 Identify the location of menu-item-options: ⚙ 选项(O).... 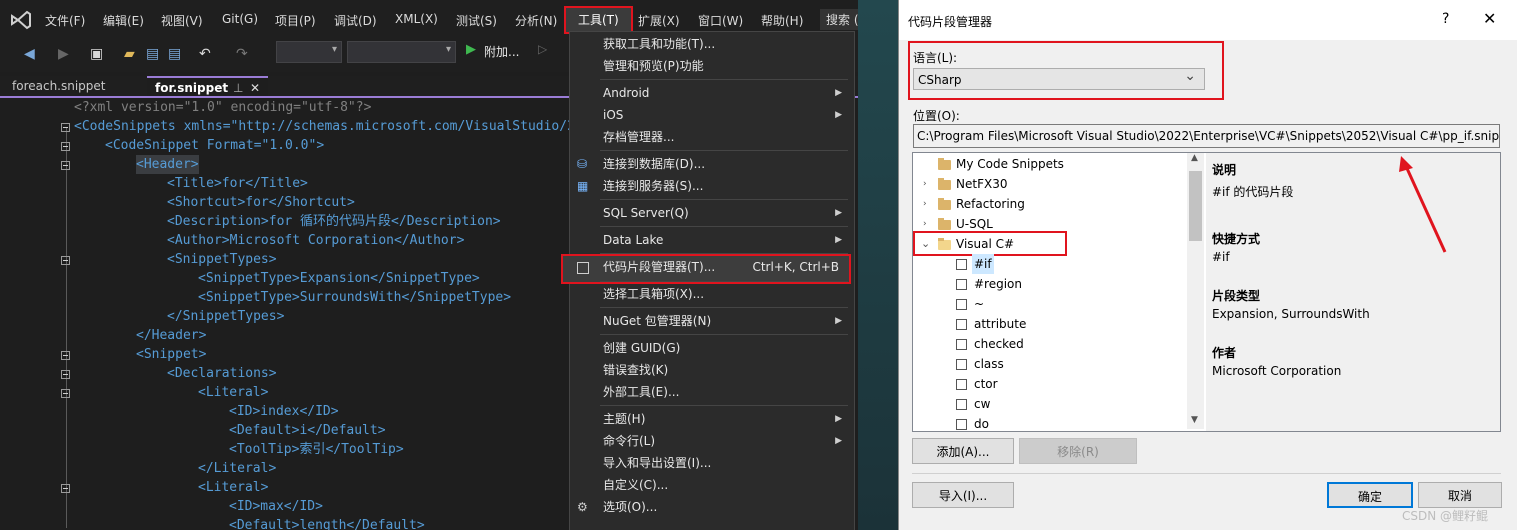
(712, 507).